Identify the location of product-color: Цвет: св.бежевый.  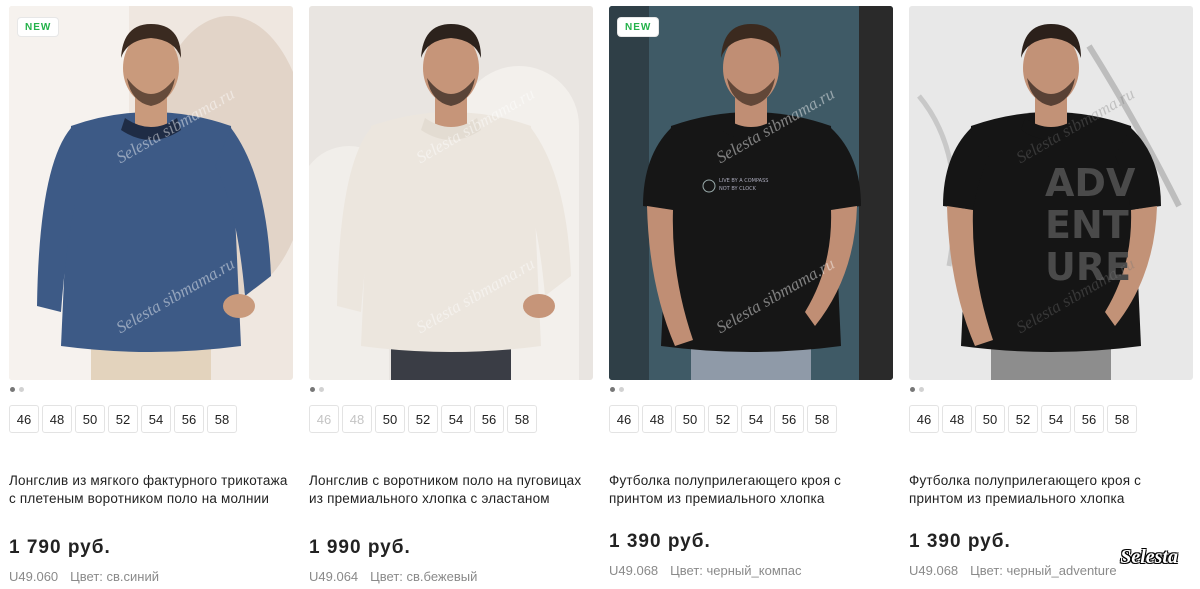
(424, 576).